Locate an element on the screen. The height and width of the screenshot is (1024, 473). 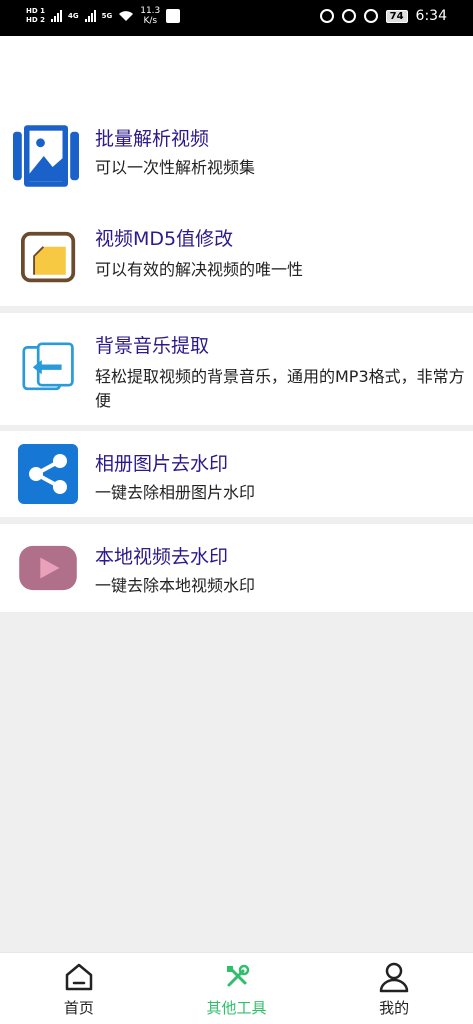
clock: 6:34 is located at coordinates (431, 16).